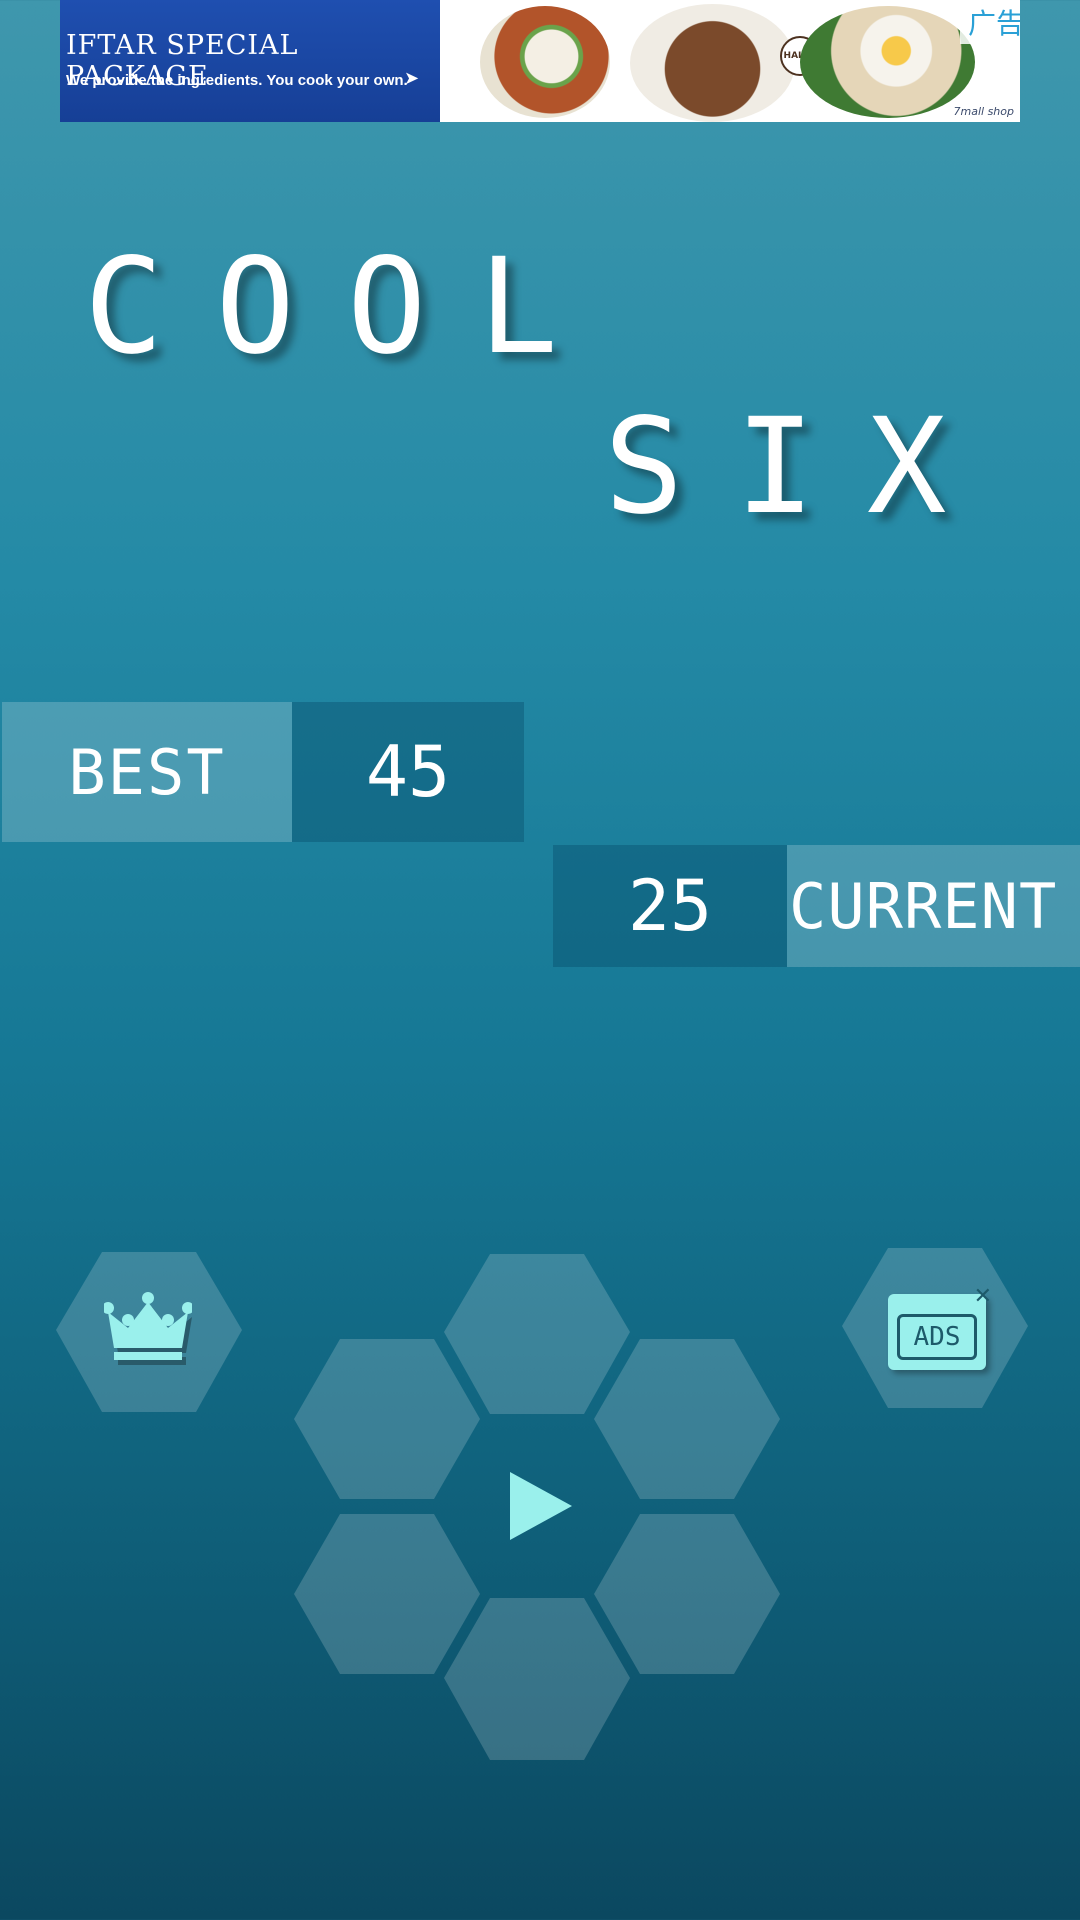 Image resolution: width=1080 pixels, height=1920 pixels. I want to click on remove-ads-label: ADS, so click(937, 1337).